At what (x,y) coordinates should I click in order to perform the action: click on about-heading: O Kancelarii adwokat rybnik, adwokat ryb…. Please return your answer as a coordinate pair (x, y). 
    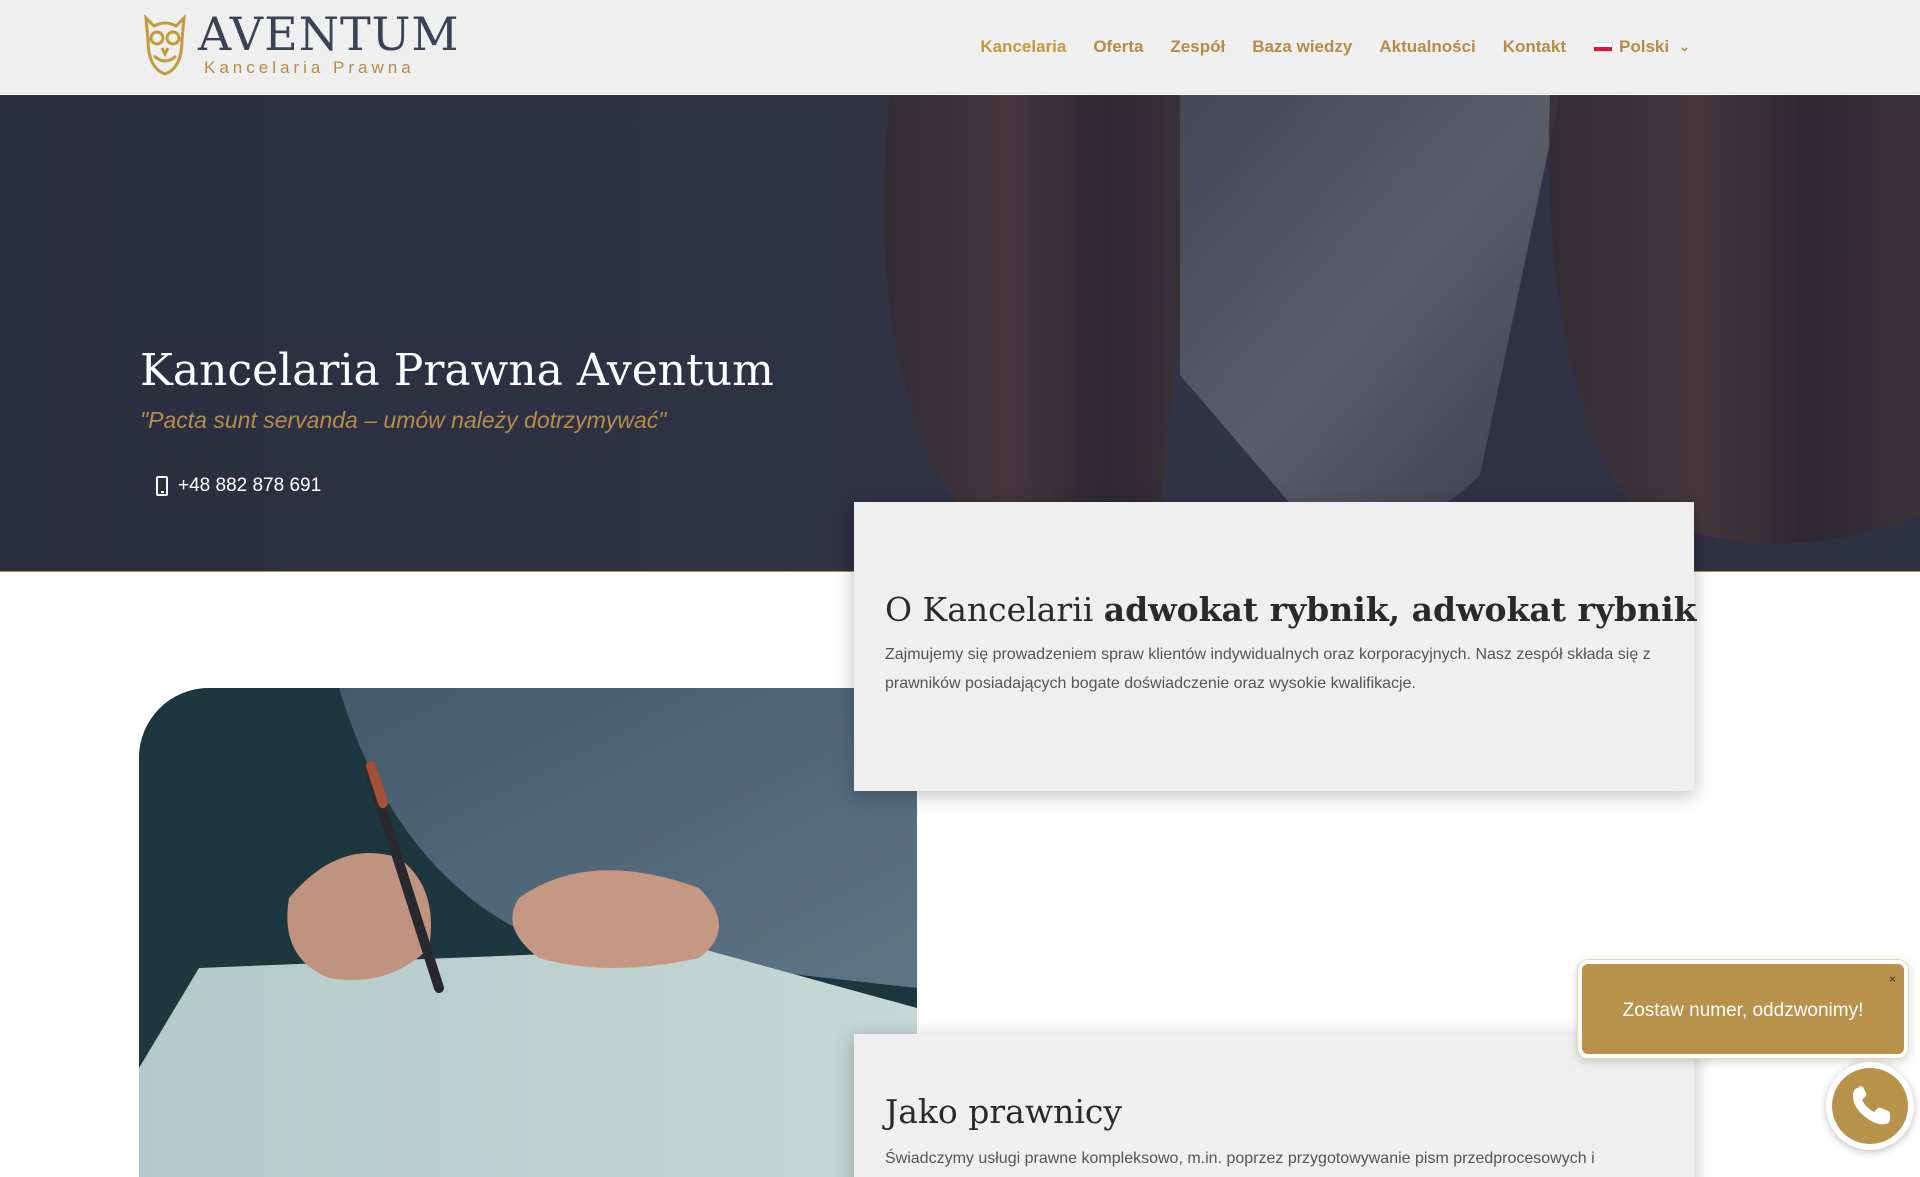
    Looking at the image, I should click on (1291, 609).